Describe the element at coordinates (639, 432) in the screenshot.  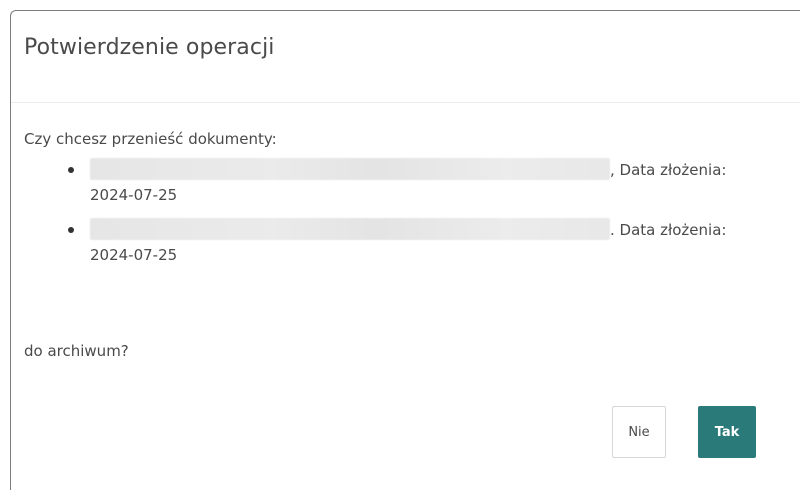
I see `no-button: Nie` at that location.